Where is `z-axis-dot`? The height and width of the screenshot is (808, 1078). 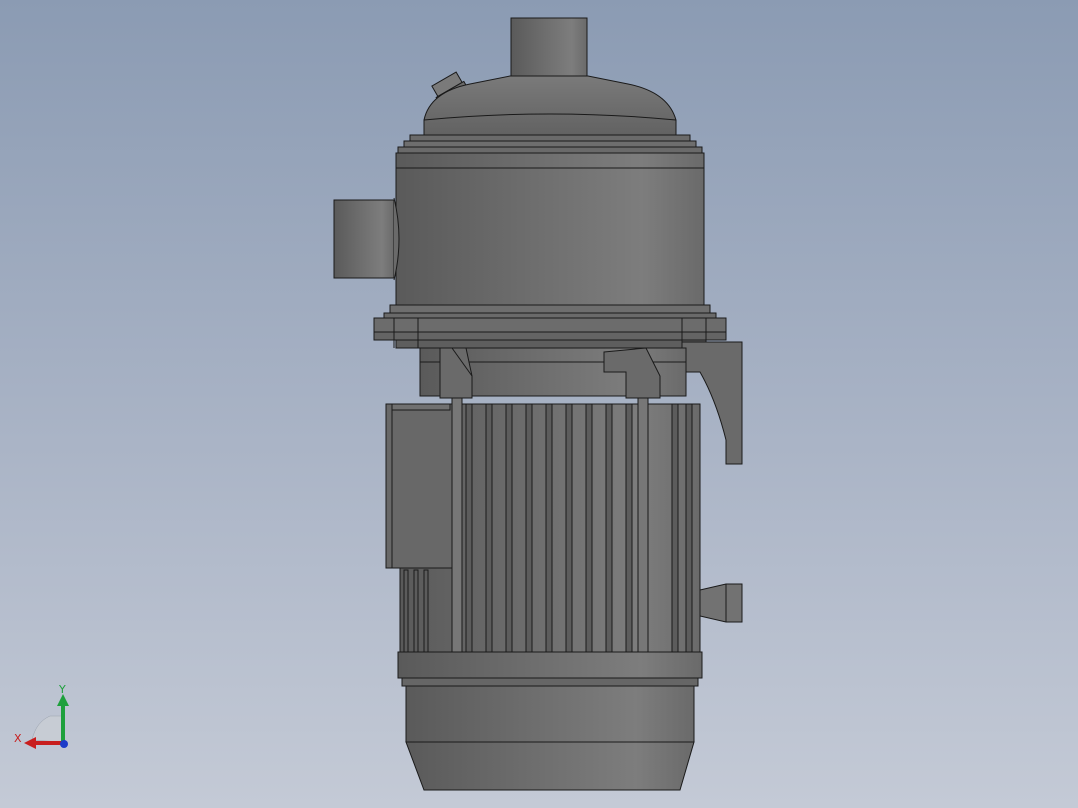
z-axis-dot is located at coordinates (64, 744).